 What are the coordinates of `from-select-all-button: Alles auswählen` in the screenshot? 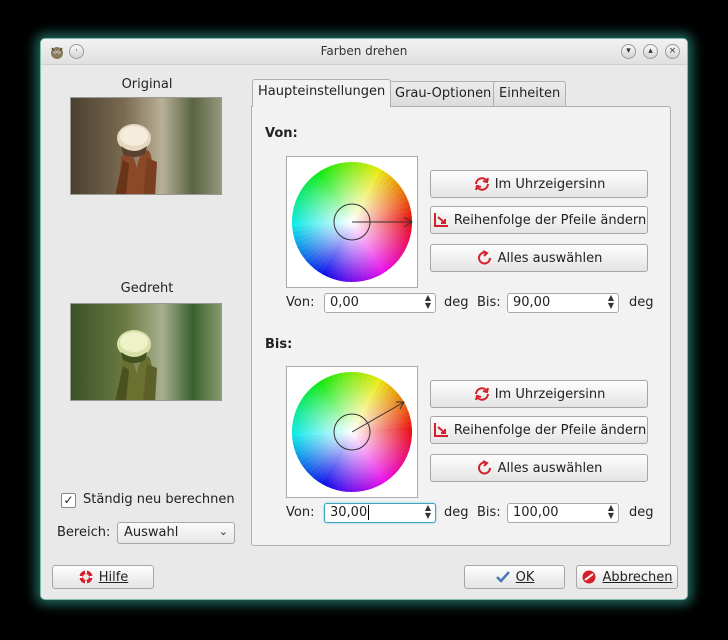 It's located at (539, 258).